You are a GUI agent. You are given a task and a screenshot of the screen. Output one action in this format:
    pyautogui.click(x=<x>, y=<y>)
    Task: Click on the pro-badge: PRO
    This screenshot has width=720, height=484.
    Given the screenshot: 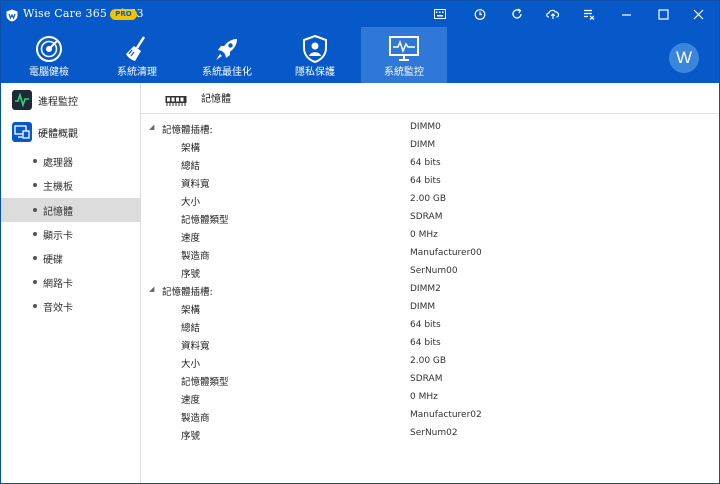 What is the action you would take?
    pyautogui.click(x=123, y=14)
    